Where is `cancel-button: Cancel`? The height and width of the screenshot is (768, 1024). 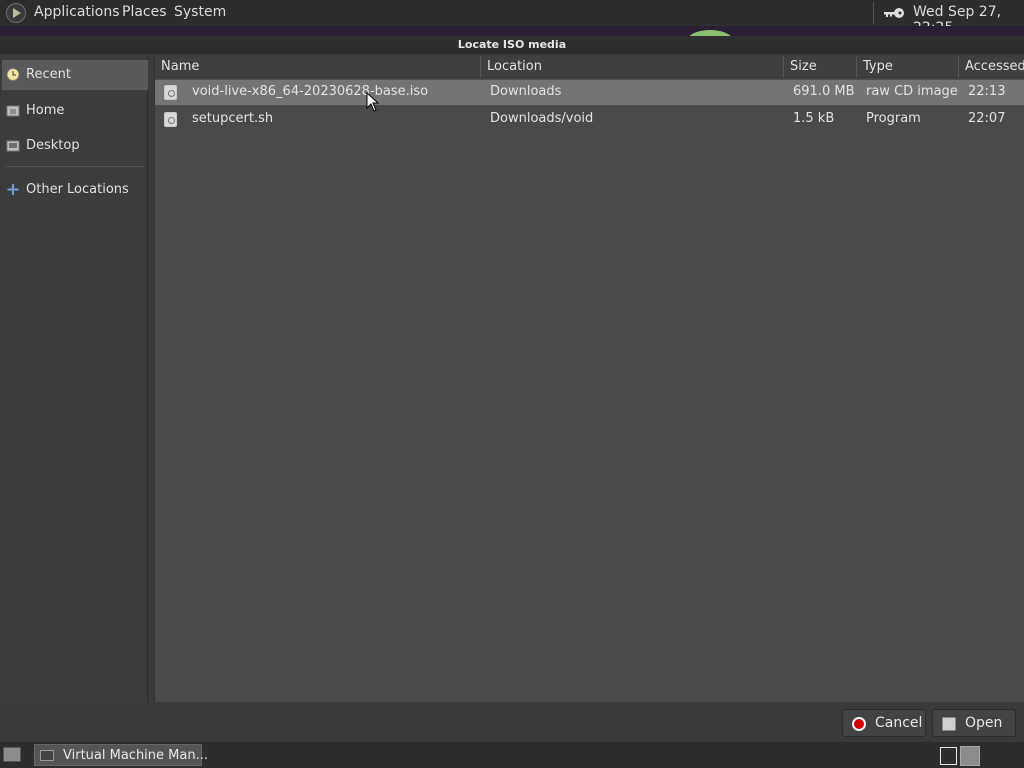
cancel-button: Cancel is located at coordinates (884, 723).